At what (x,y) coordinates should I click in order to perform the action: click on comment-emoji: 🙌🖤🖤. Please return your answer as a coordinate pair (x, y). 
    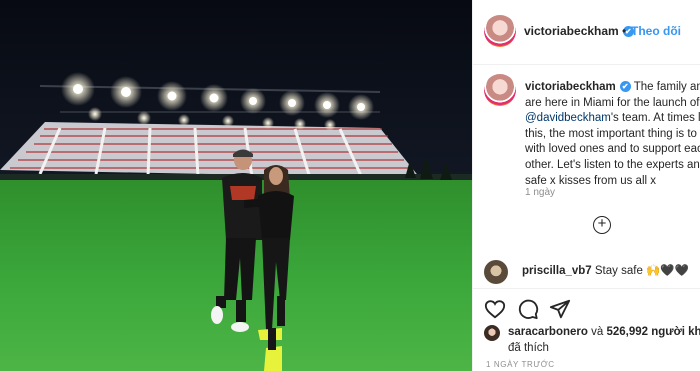
    Looking at the image, I should click on (668, 271).